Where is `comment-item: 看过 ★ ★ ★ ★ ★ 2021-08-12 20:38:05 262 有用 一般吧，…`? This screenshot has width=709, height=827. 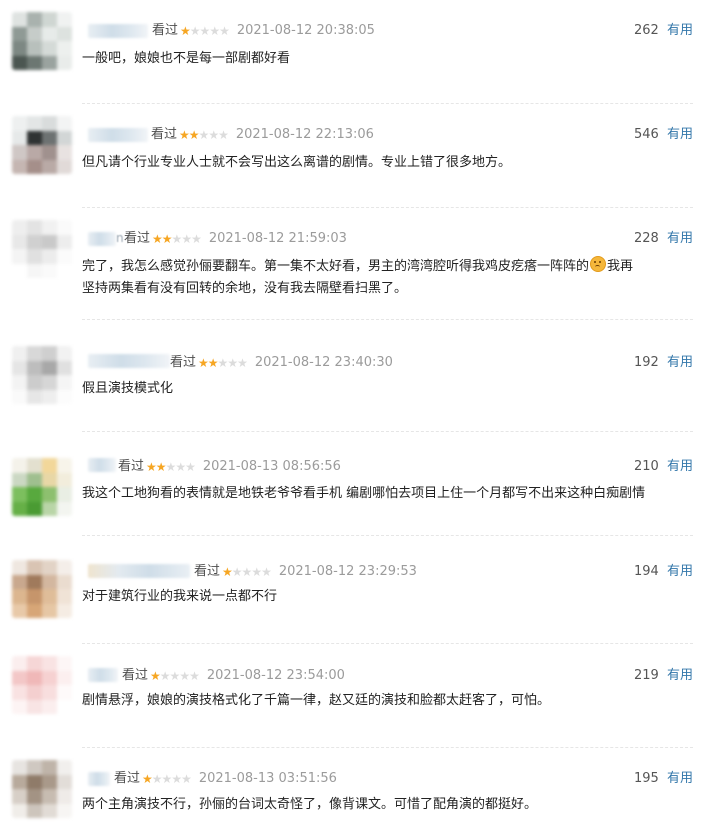 comment-item: 看过 ★ ★ ★ ★ ★ 2021-08-12 20:38:05 262 有用 一般吧，… is located at coordinates (354, 52).